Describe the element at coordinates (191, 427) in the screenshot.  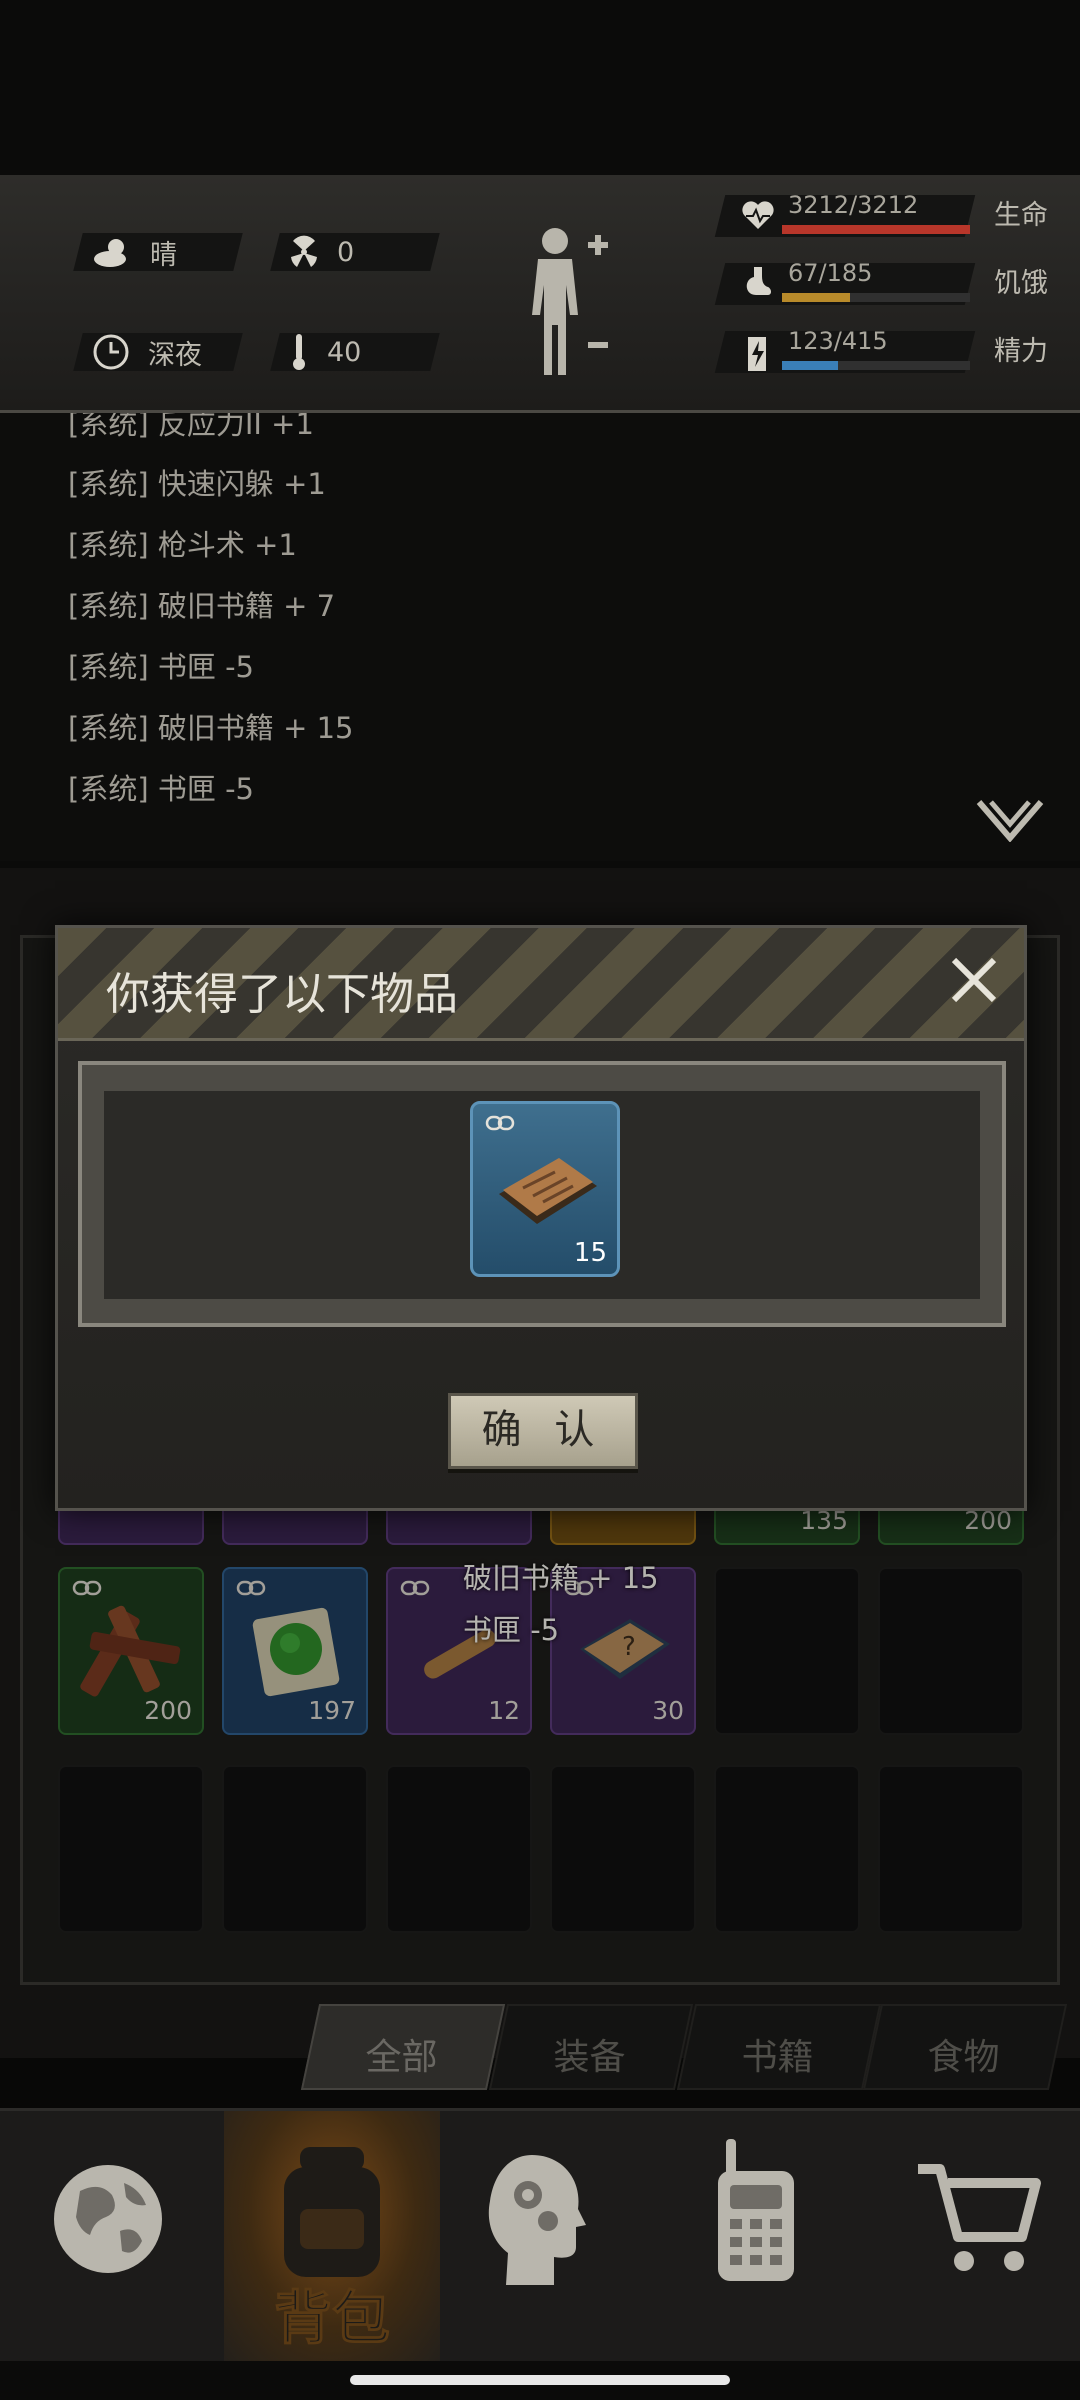
I see `log-line: [系统] 反应力II +1` at that location.